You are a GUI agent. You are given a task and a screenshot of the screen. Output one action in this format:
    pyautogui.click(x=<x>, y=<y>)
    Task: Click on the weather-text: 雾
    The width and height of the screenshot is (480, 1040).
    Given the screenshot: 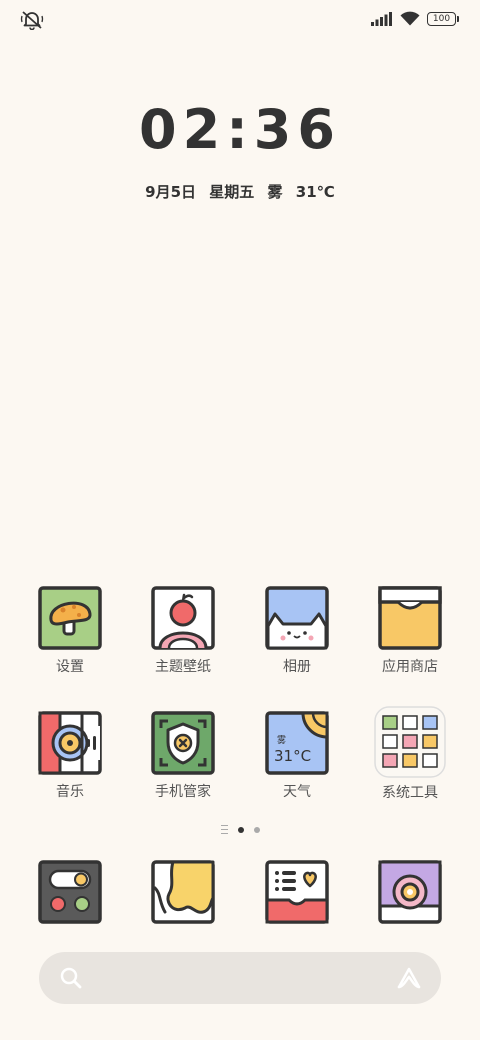 What is the action you would take?
    pyautogui.click(x=275, y=192)
    